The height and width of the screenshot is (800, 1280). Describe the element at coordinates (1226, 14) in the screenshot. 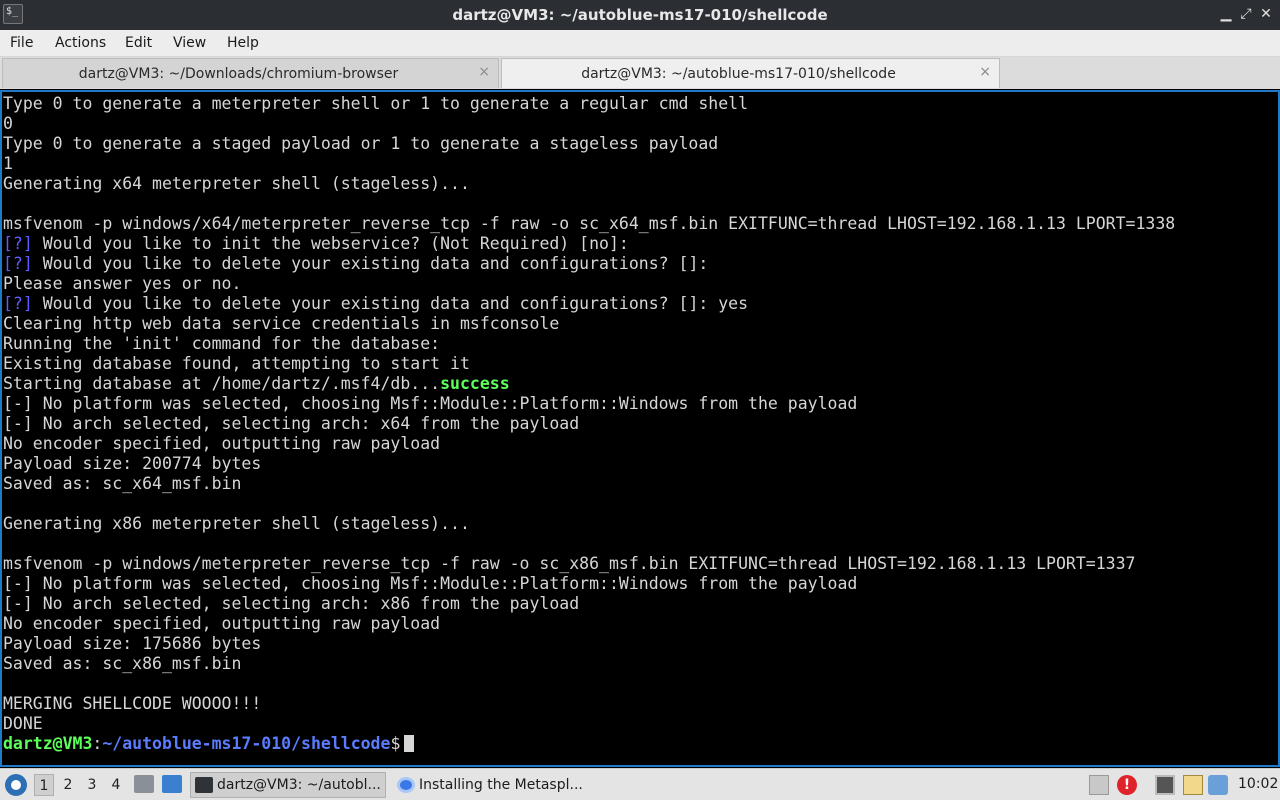

I see `minimize-button: ▁` at that location.